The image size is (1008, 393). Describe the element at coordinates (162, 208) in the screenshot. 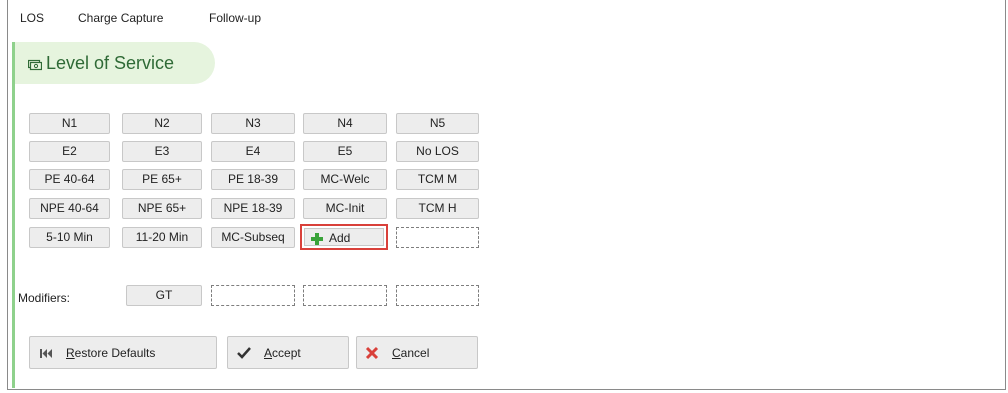

I see `los-button-npe-65-plus: NPE 65+` at that location.